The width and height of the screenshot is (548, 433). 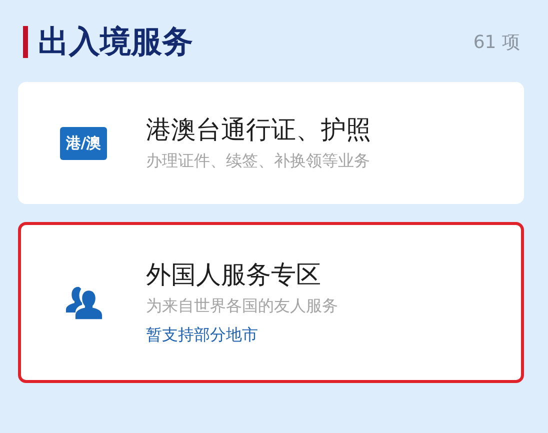 What do you see at coordinates (234, 275) in the screenshot?
I see `service-title: 外国人服务专区` at bounding box center [234, 275].